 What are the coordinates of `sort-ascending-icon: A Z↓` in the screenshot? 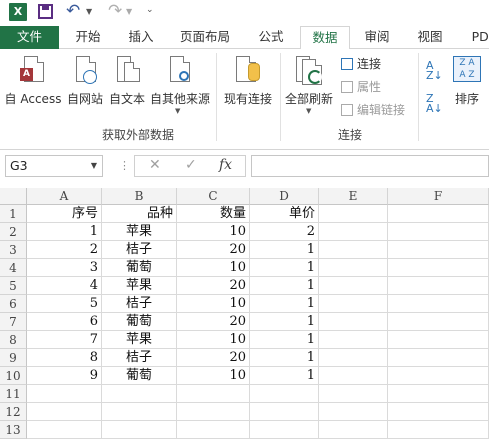 It's located at (434, 70).